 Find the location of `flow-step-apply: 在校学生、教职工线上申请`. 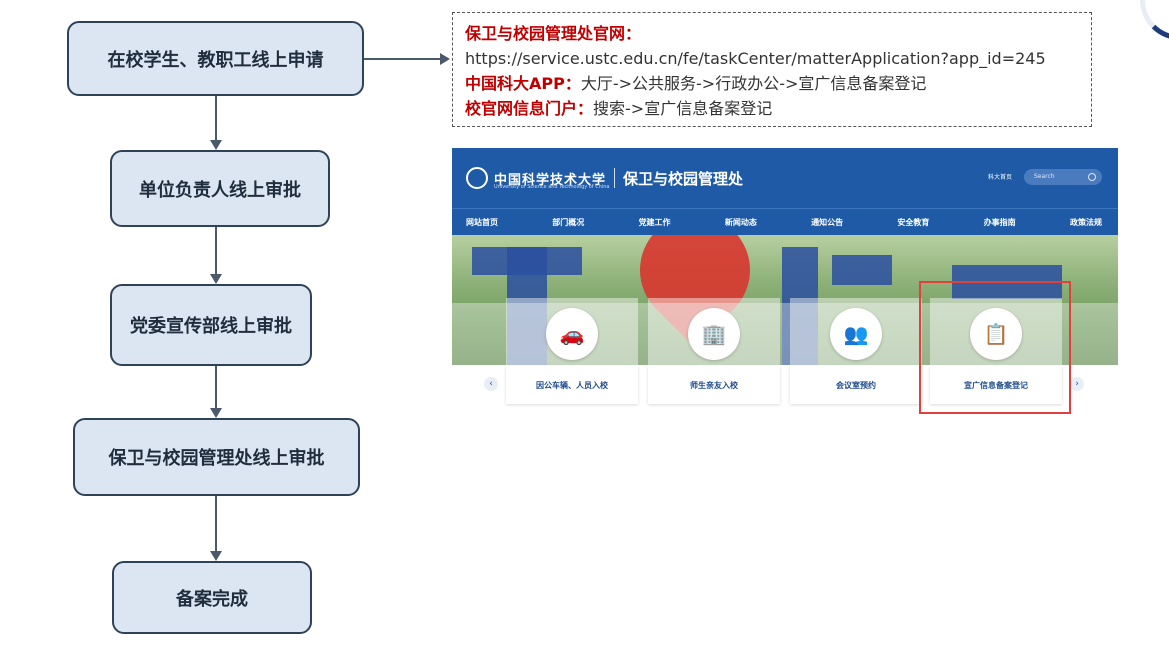

flow-step-apply: 在校学生、教职工线上申请 is located at coordinates (215, 58).